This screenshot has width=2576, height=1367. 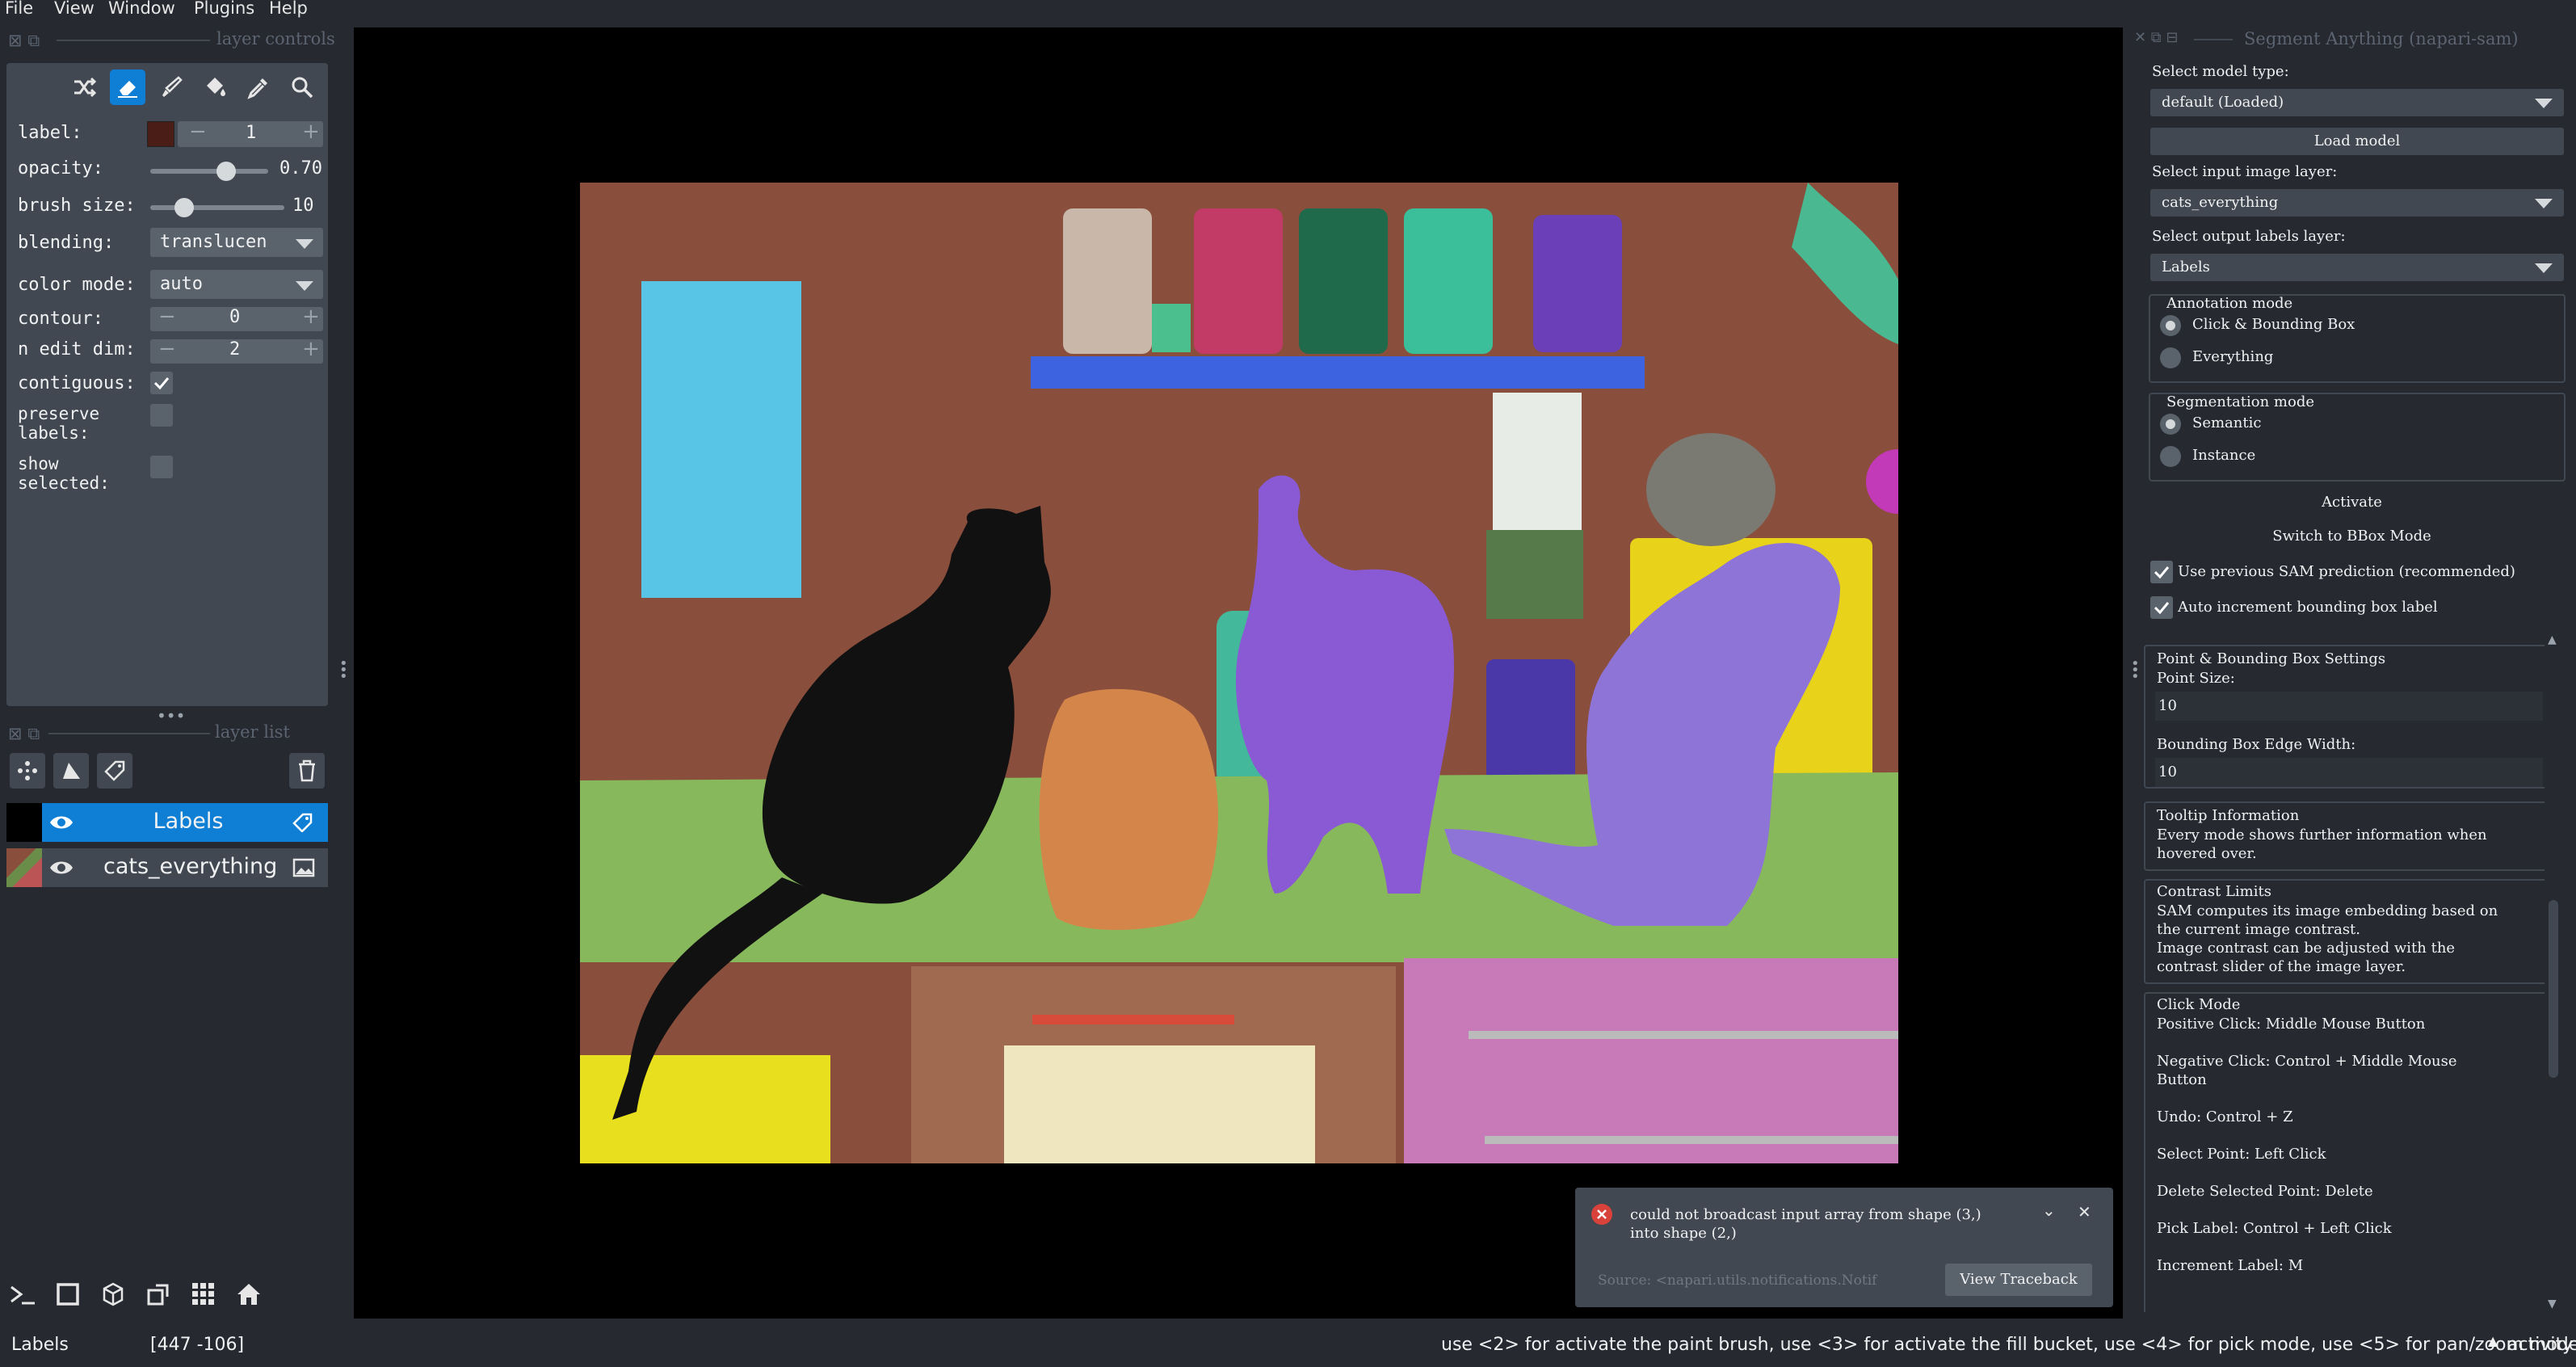 What do you see at coordinates (68, 1294) in the screenshot?
I see `ndisplay-2d-icon` at bounding box center [68, 1294].